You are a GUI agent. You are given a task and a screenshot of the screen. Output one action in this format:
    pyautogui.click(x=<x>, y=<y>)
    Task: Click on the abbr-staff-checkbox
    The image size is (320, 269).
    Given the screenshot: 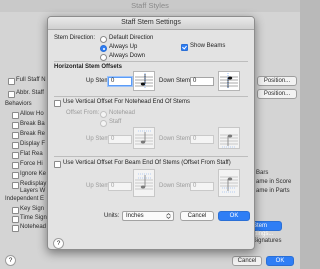 What is the action you would take?
    pyautogui.click(x=11, y=94)
    